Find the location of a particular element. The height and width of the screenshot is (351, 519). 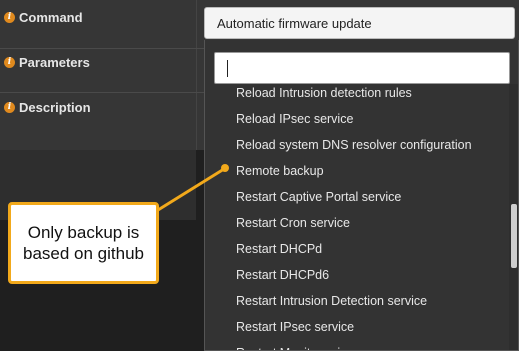

callout-leader-line is located at coordinates (191, 189).